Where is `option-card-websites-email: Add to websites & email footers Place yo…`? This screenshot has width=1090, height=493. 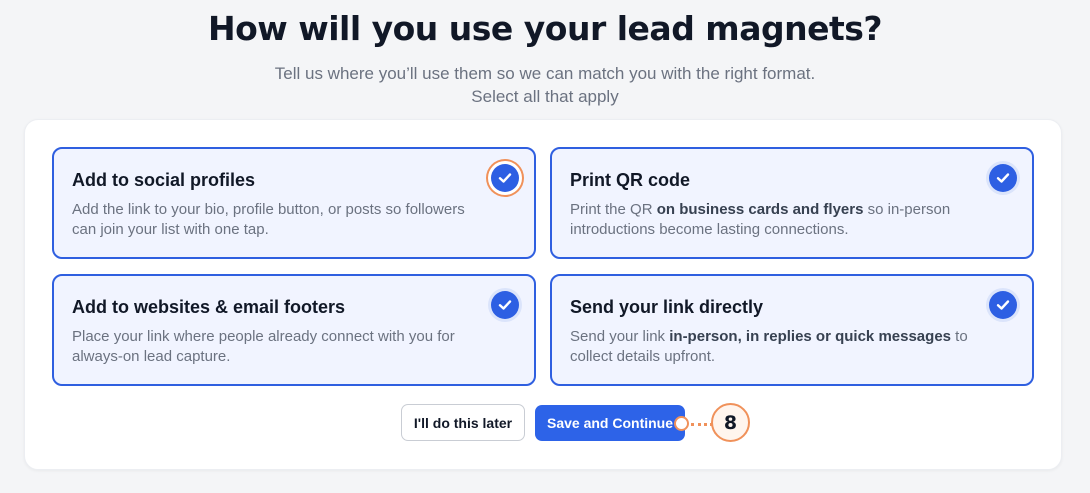
option-card-websites-email: Add to websites & email footers Place yo… is located at coordinates (294, 330).